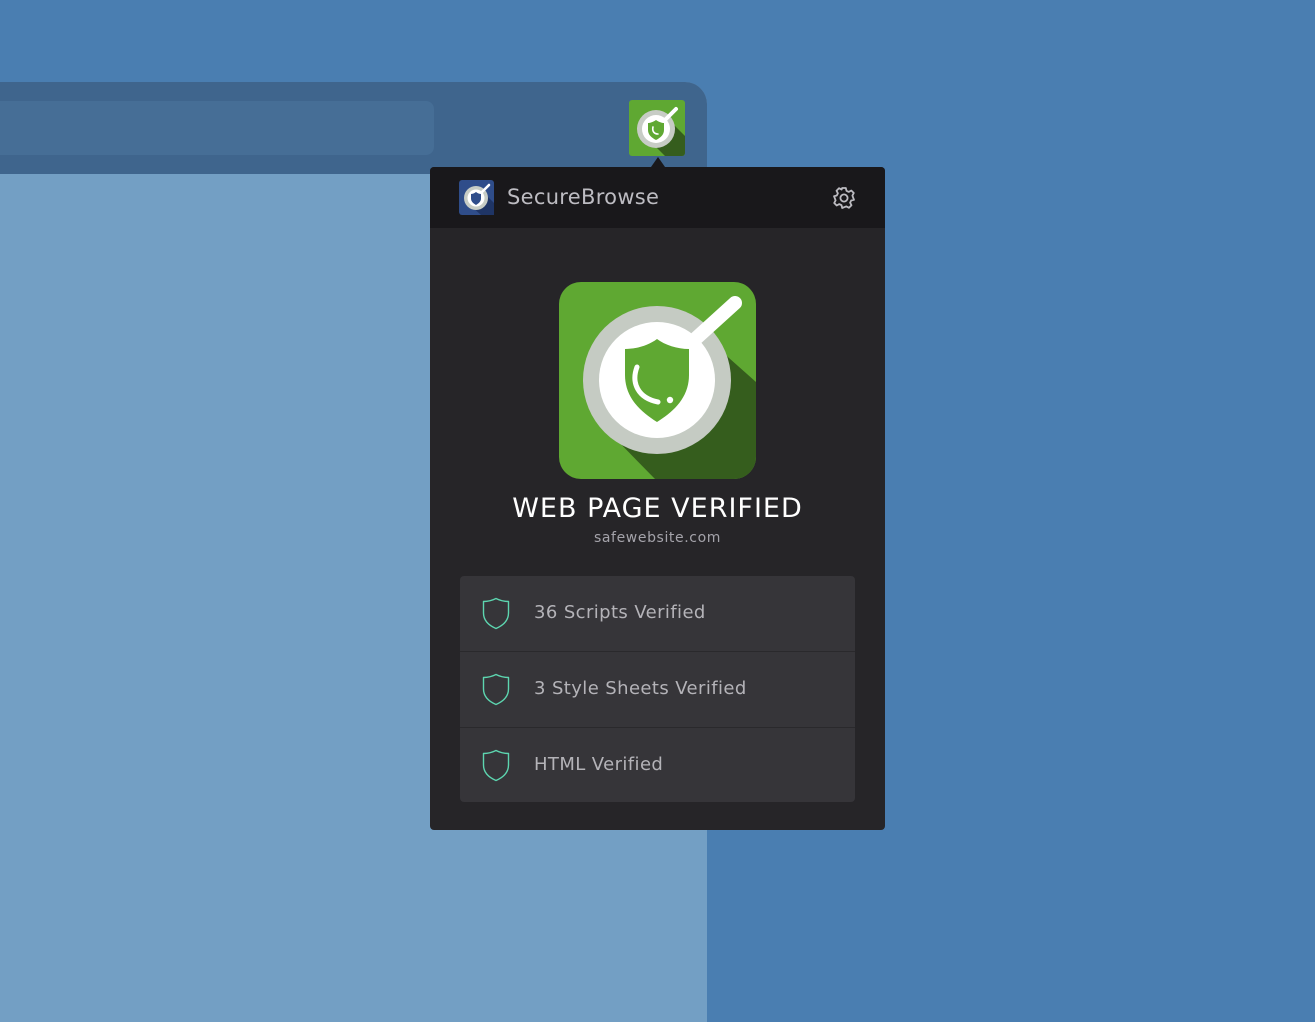 Image resolution: width=1315 pixels, height=1022 pixels. What do you see at coordinates (658, 162) in the screenshot?
I see `popup-arrow` at bounding box center [658, 162].